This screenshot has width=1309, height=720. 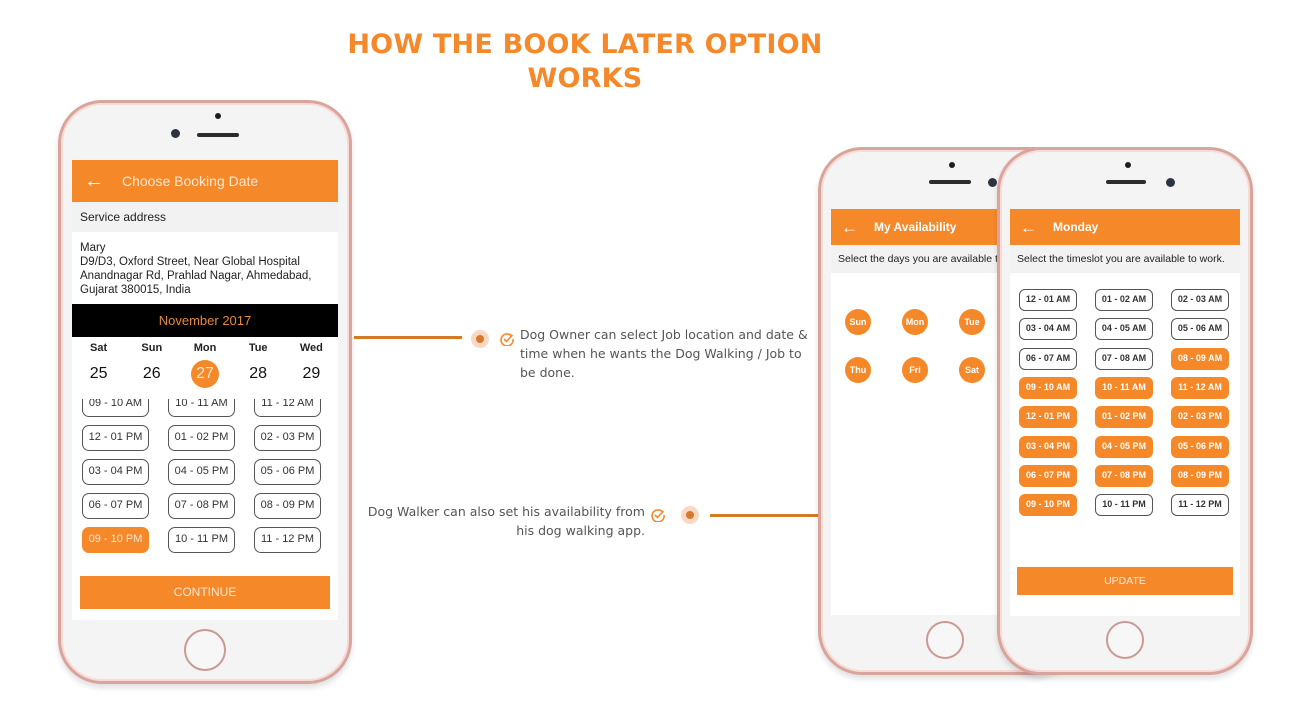 What do you see at coordinates (205, 320) in the screenshot?
I see `month-header: November 2017` at bounding box center [205, 320].